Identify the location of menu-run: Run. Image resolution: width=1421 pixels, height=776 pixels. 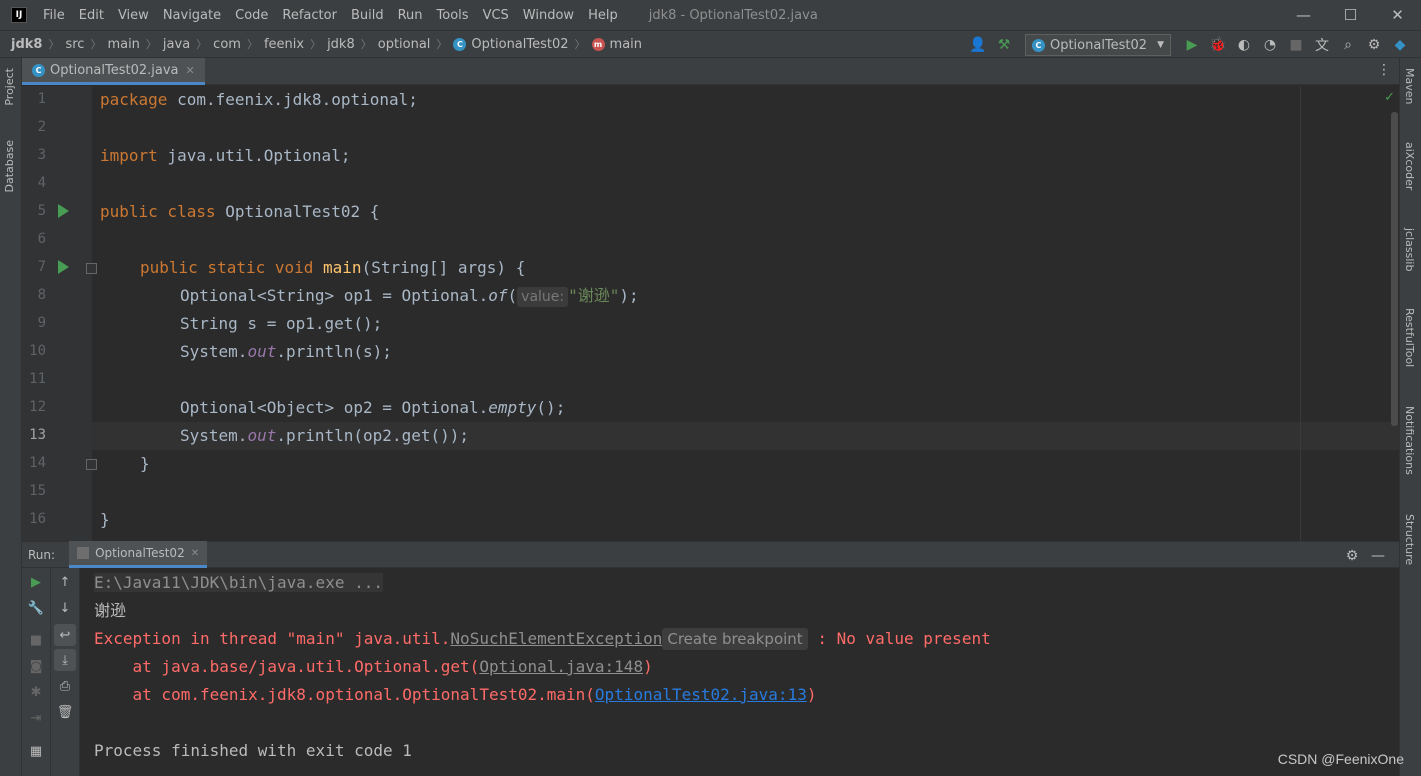
(410, 15).